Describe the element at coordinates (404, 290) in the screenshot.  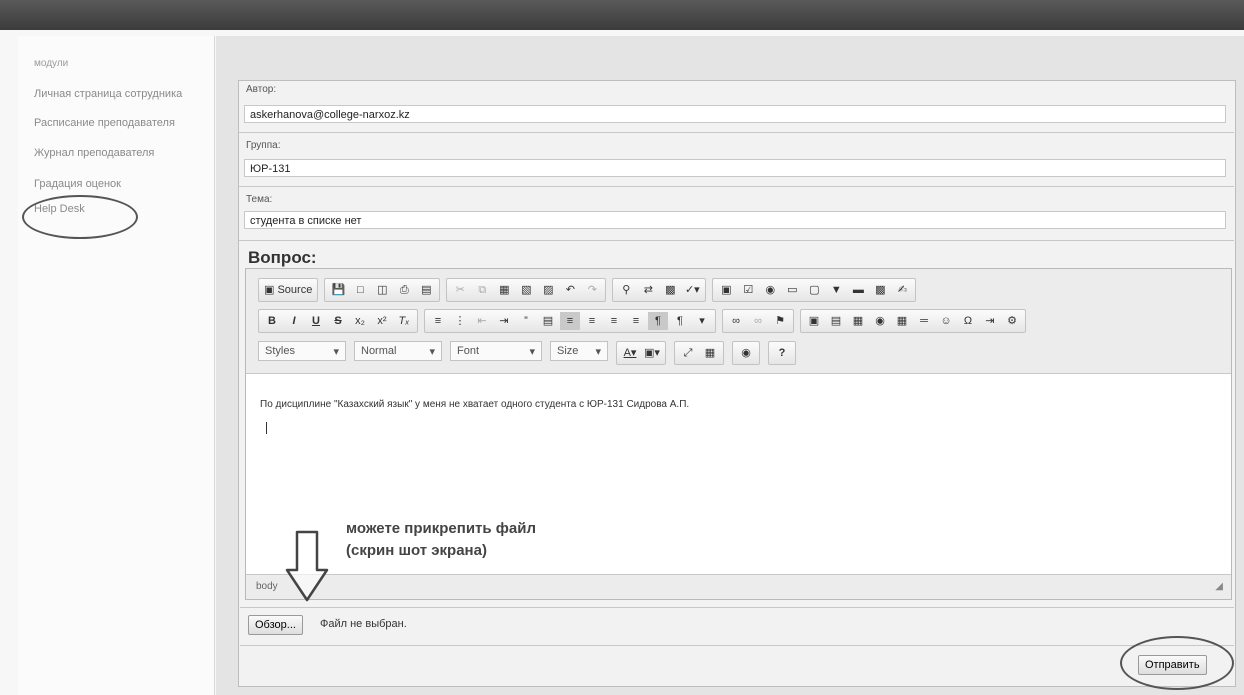
I see `print-icon: ⎙` at that location.